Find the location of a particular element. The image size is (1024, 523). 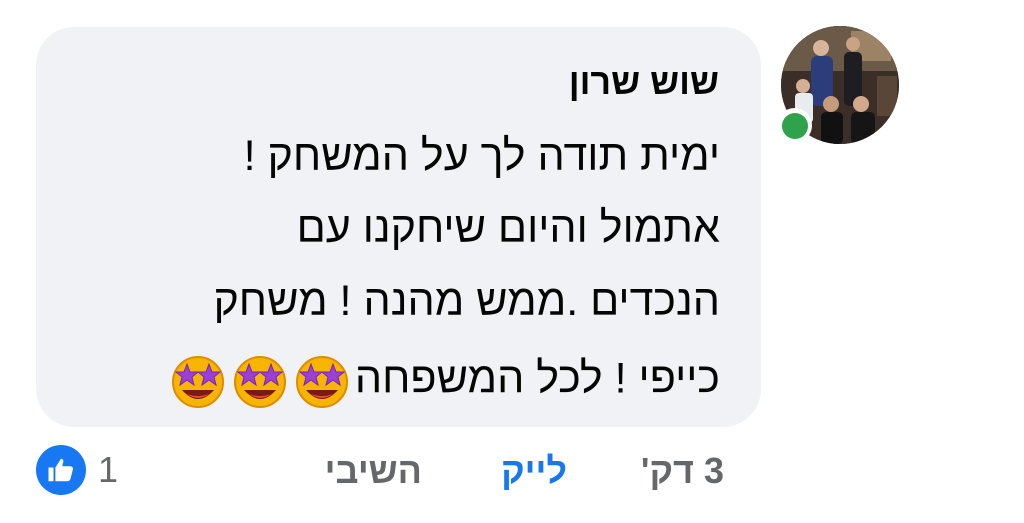

reactions-summary: 1 is located at coordinates (77, 470).